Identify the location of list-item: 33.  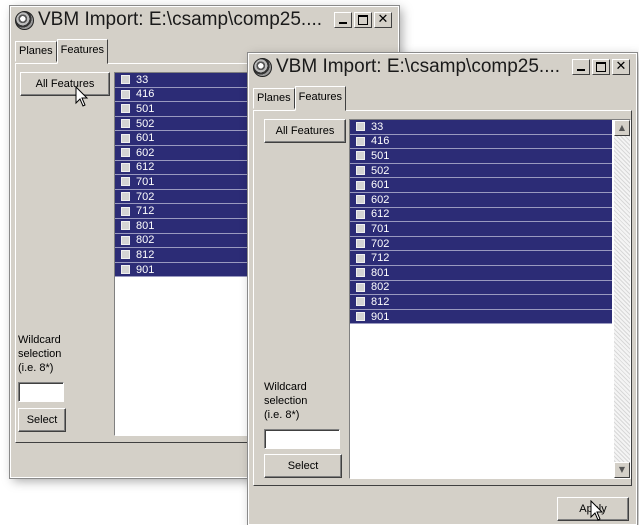
(481, 127).